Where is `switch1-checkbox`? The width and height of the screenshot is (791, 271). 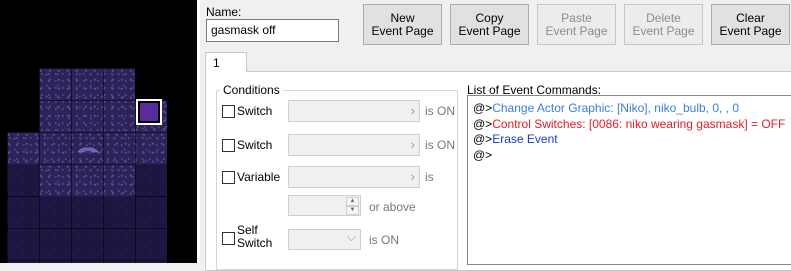
switch1-checkbox is located at coordinates (228, 111).